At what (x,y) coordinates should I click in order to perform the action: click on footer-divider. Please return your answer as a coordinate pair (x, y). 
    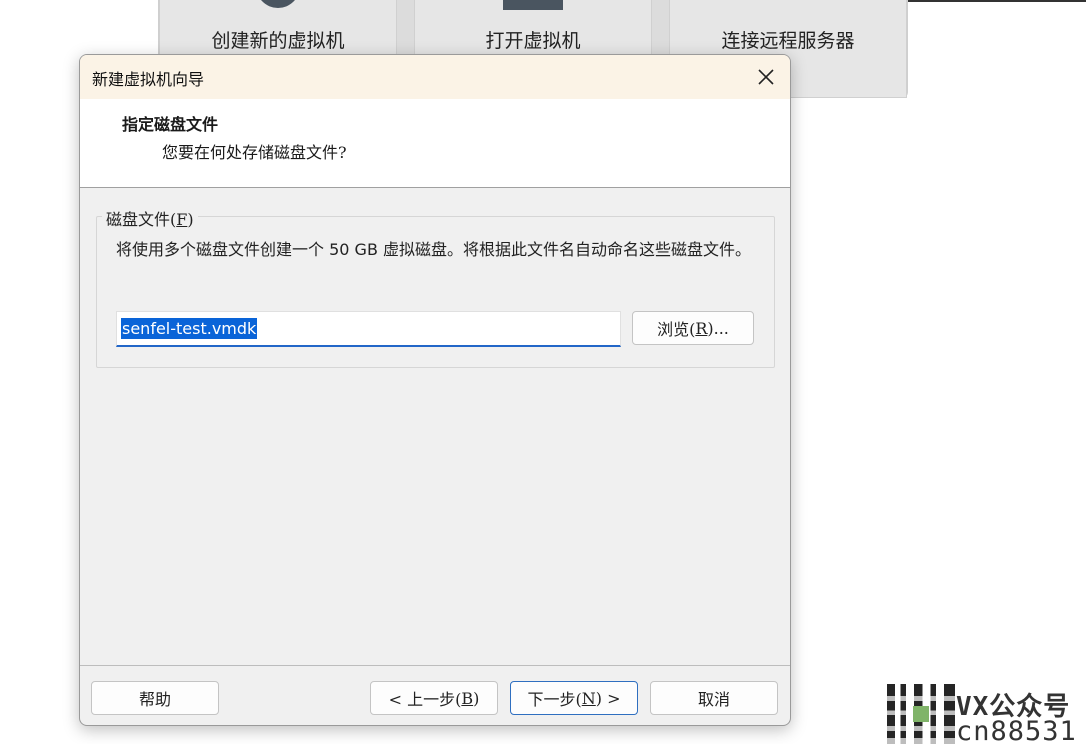
    Looking at the image, I should click on (435, 665).